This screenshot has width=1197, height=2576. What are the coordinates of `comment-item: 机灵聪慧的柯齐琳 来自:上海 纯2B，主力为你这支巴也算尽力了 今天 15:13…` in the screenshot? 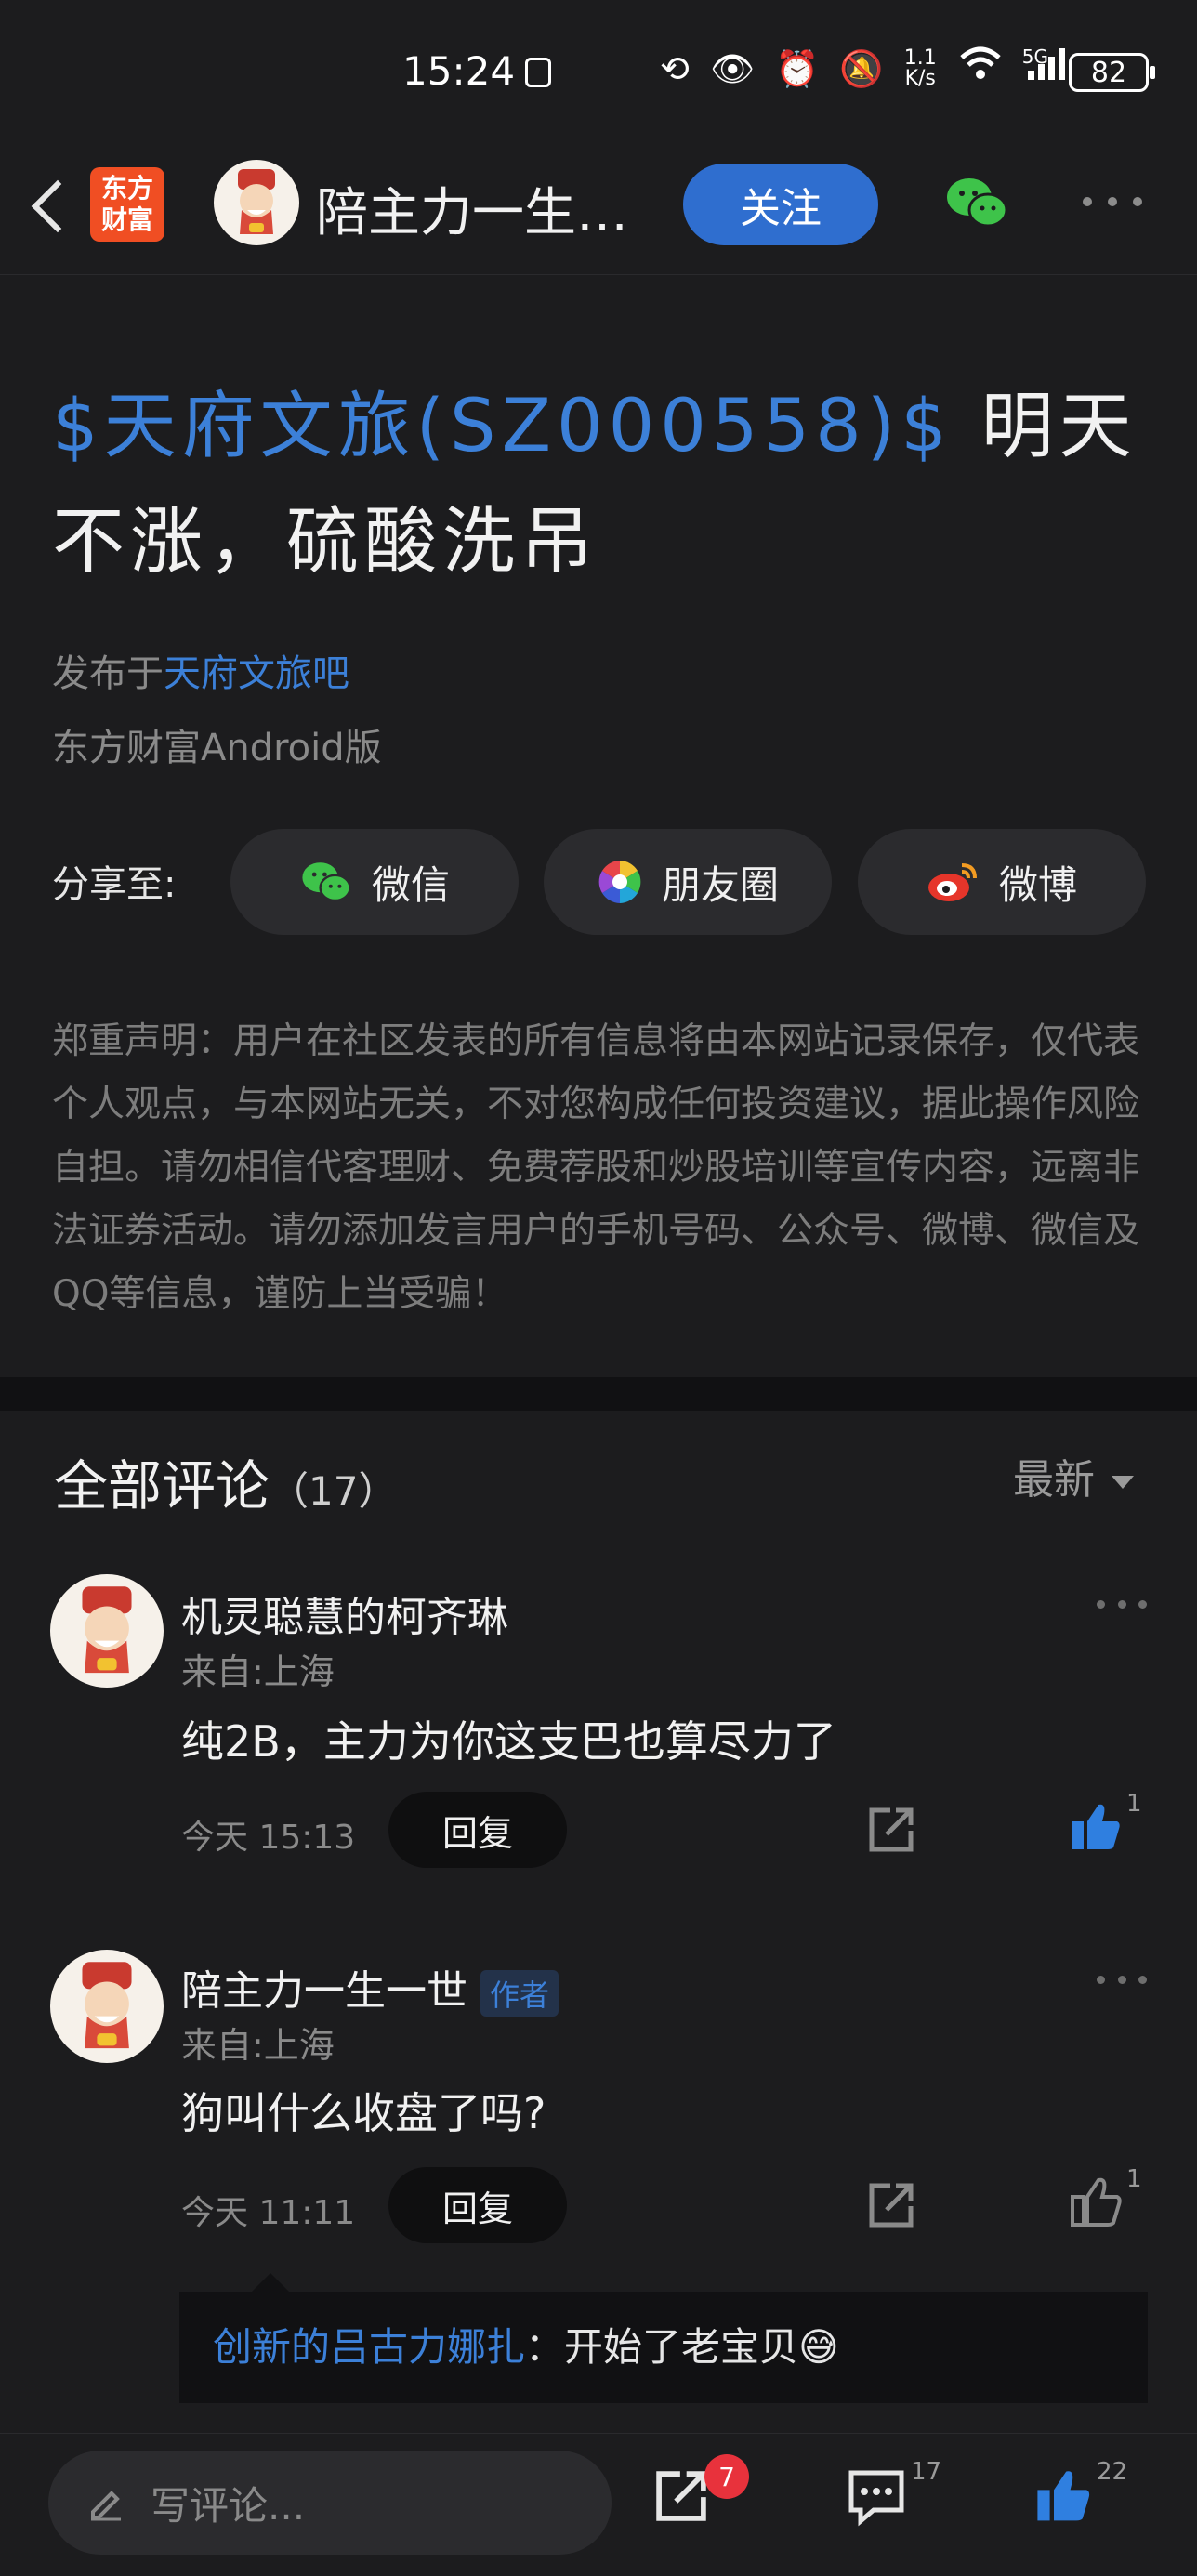 It's located at (598, 1747).